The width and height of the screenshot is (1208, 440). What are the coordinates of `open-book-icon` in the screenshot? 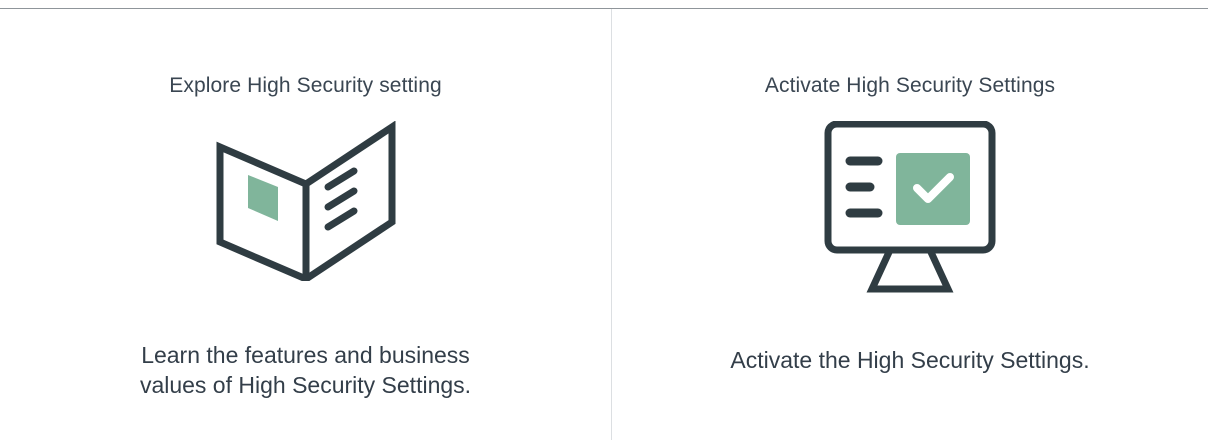 It's located at (305, 201).